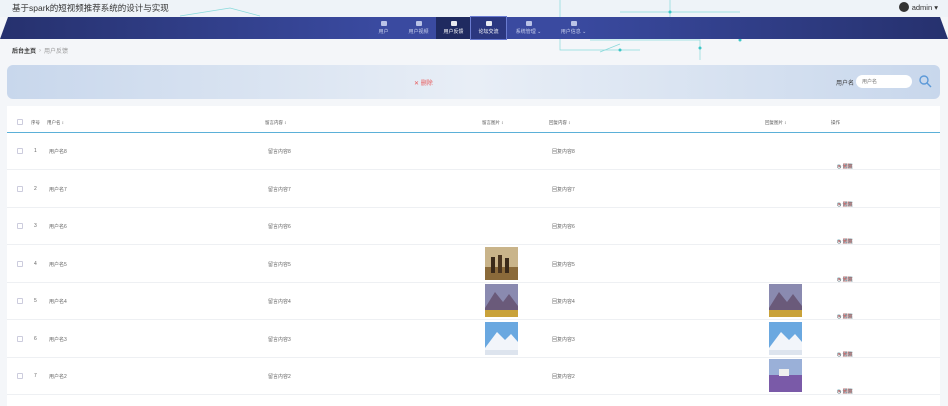 The width and height of the screenshot is (948, 406). Describe the element at coordinates (563, 339) in the screenshot. I see `cell-reply: 回复内容3` at that location.